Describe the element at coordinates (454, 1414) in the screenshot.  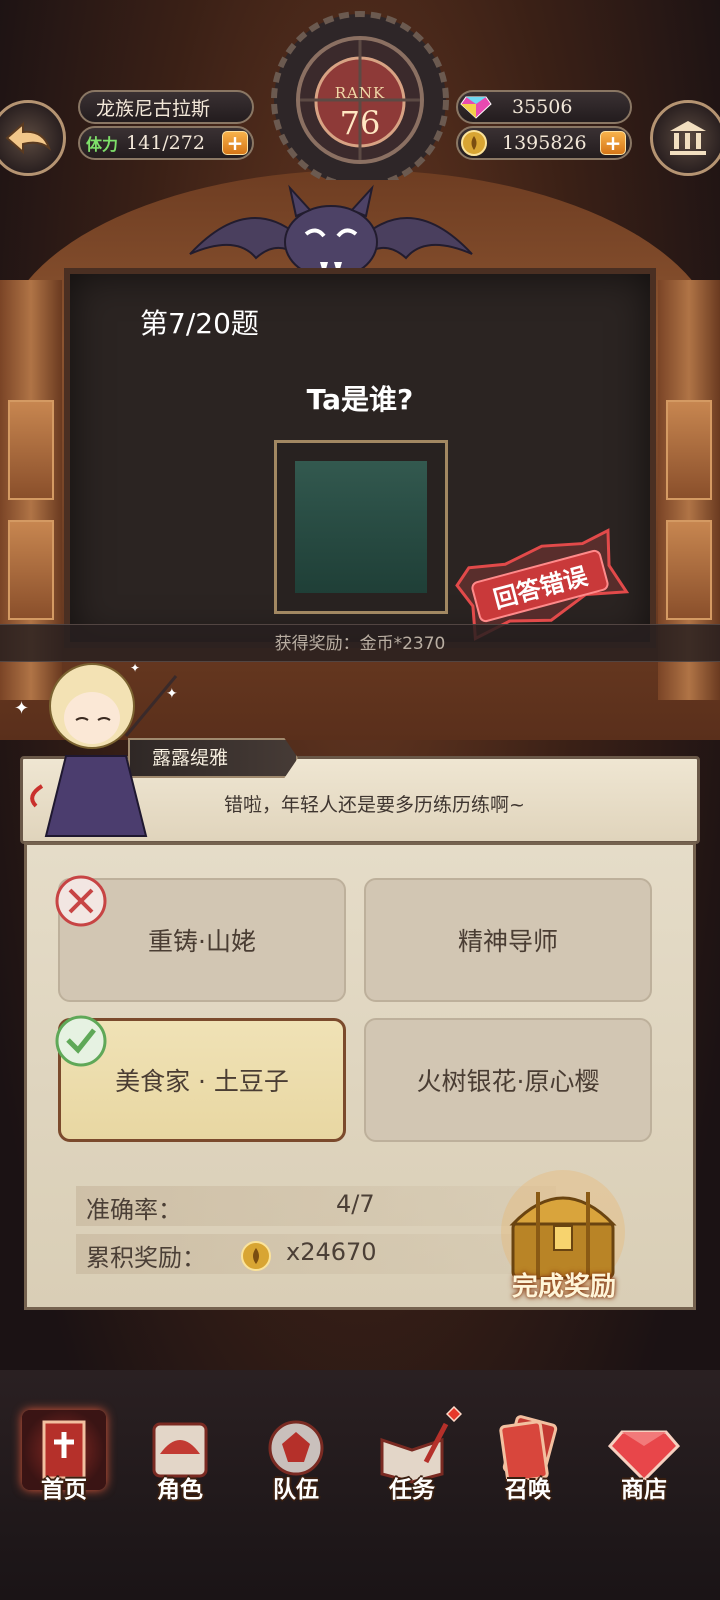
I see `notification-badge-icon` at that location.